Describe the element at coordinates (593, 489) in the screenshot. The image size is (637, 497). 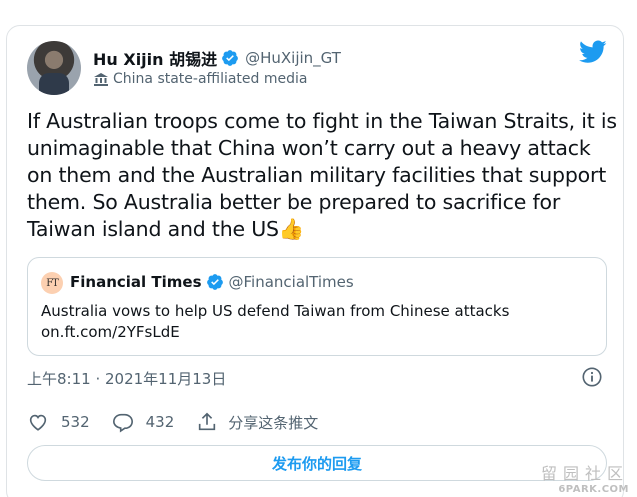
I see `watermark-site: 6PARK.COM` at that location.